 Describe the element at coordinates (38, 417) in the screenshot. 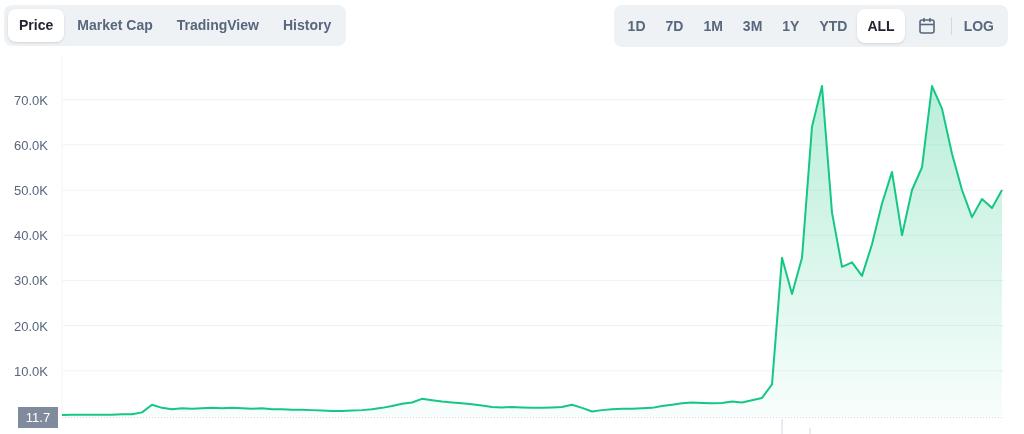

I see `price-marker: 11.7` at that location.